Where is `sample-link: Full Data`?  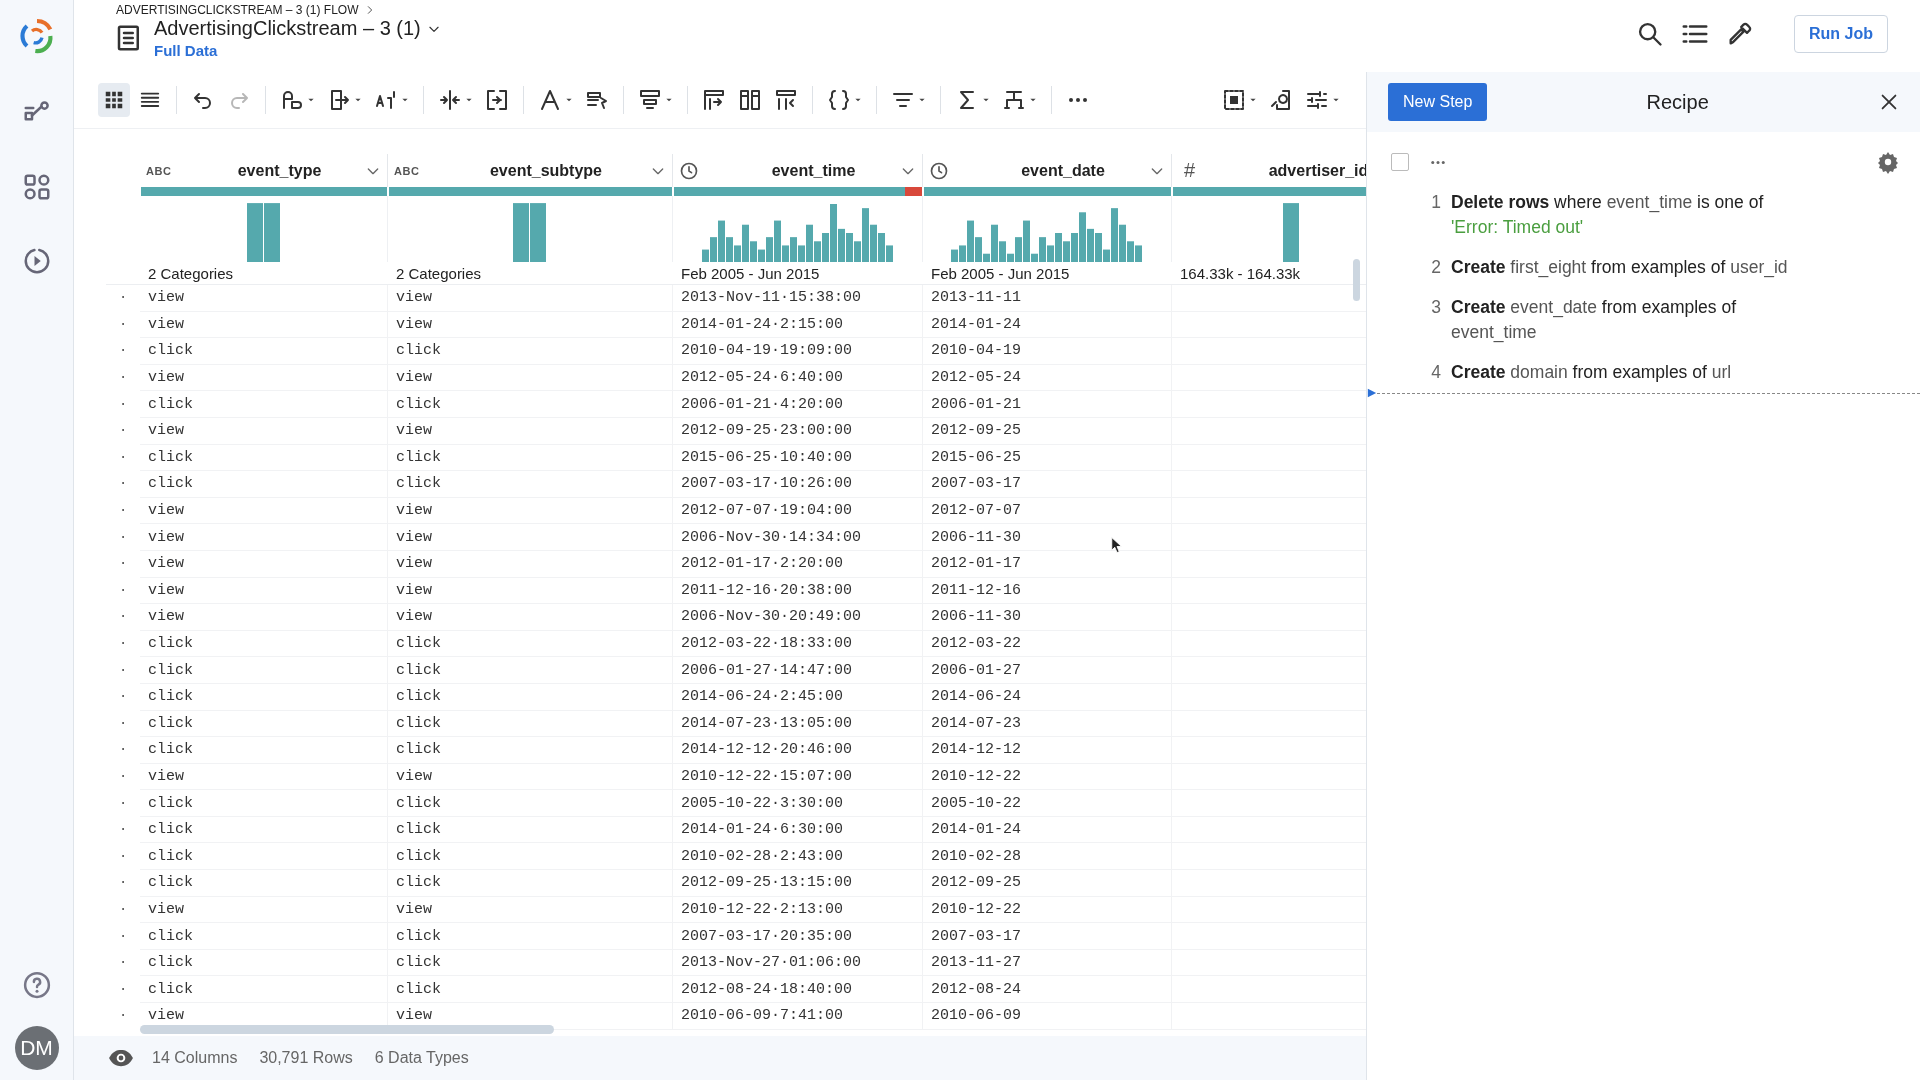
sample-link: Full Data is located at coordinates (186, 50).